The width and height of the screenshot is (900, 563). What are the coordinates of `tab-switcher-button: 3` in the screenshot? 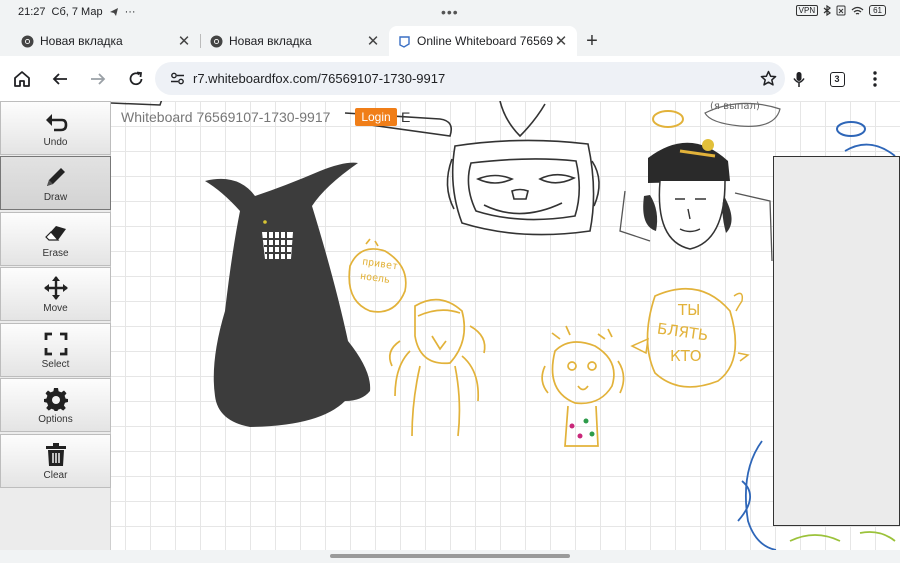 It's located at (837, 79).